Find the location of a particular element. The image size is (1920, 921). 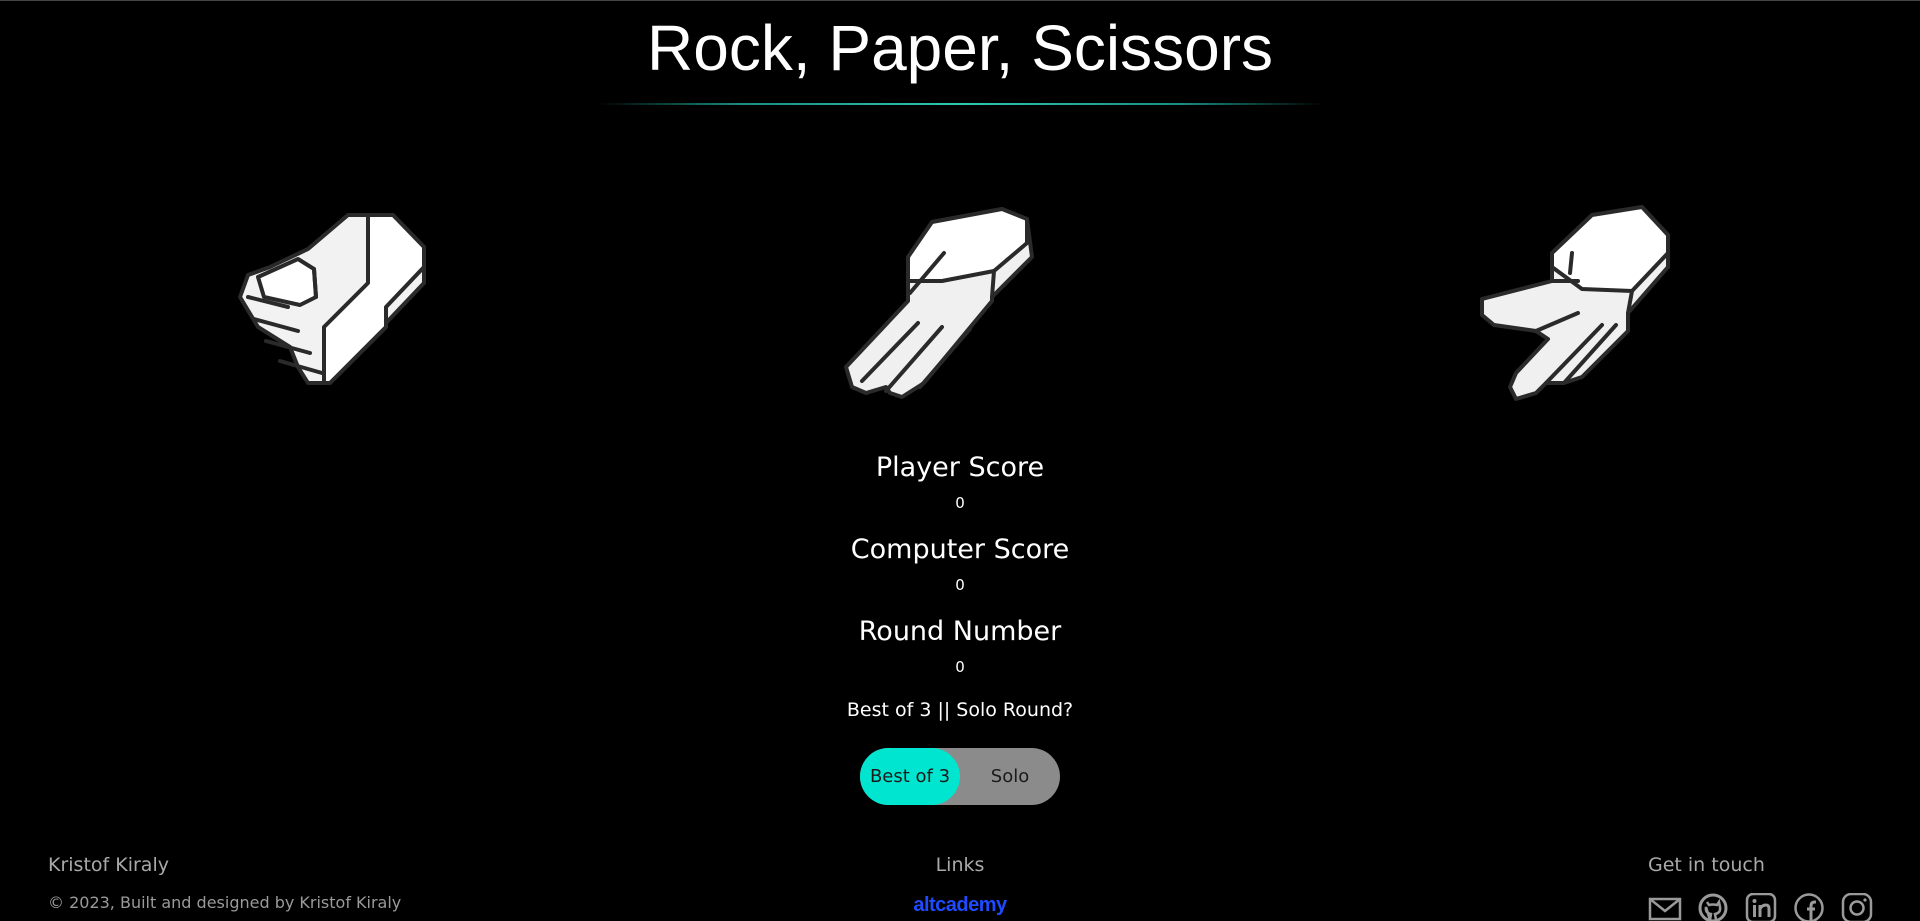

social-links is located at coordinates (1761, 907).